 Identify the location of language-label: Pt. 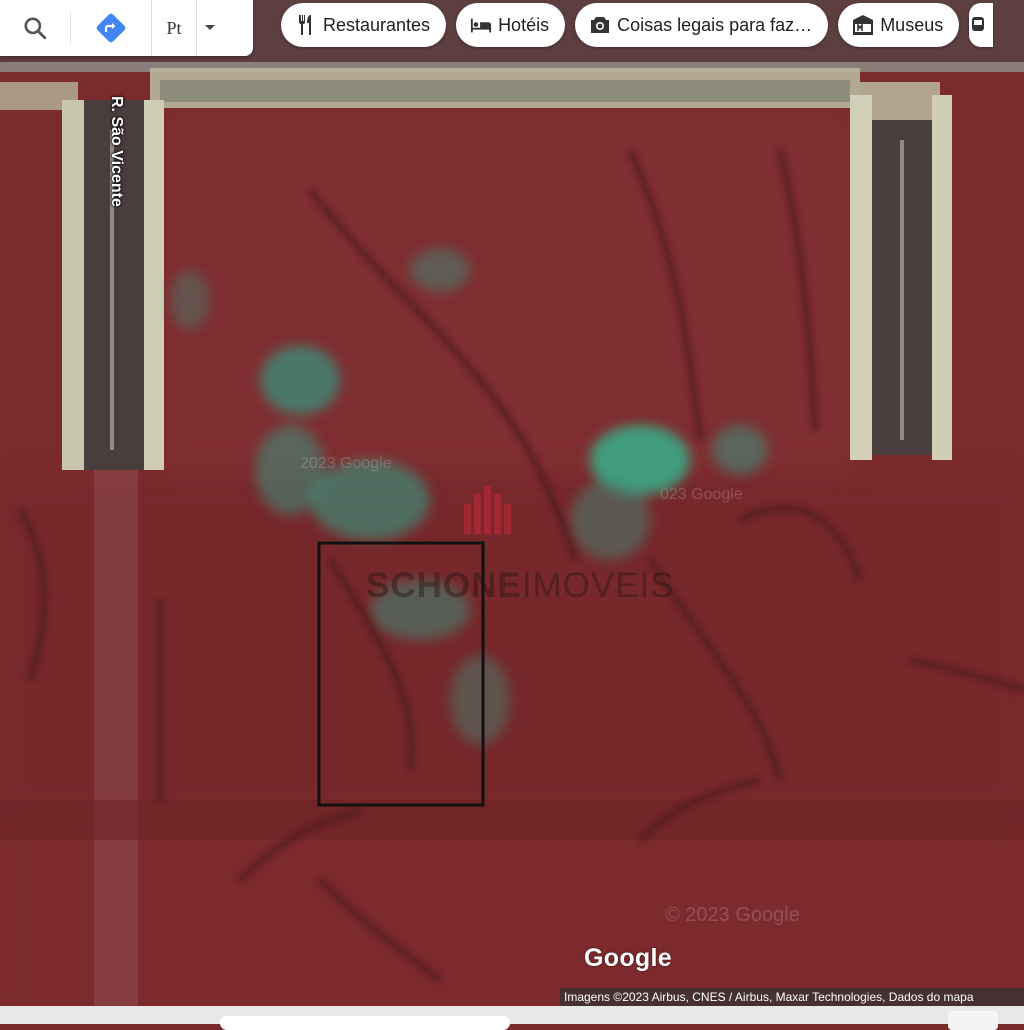
(174, 27).